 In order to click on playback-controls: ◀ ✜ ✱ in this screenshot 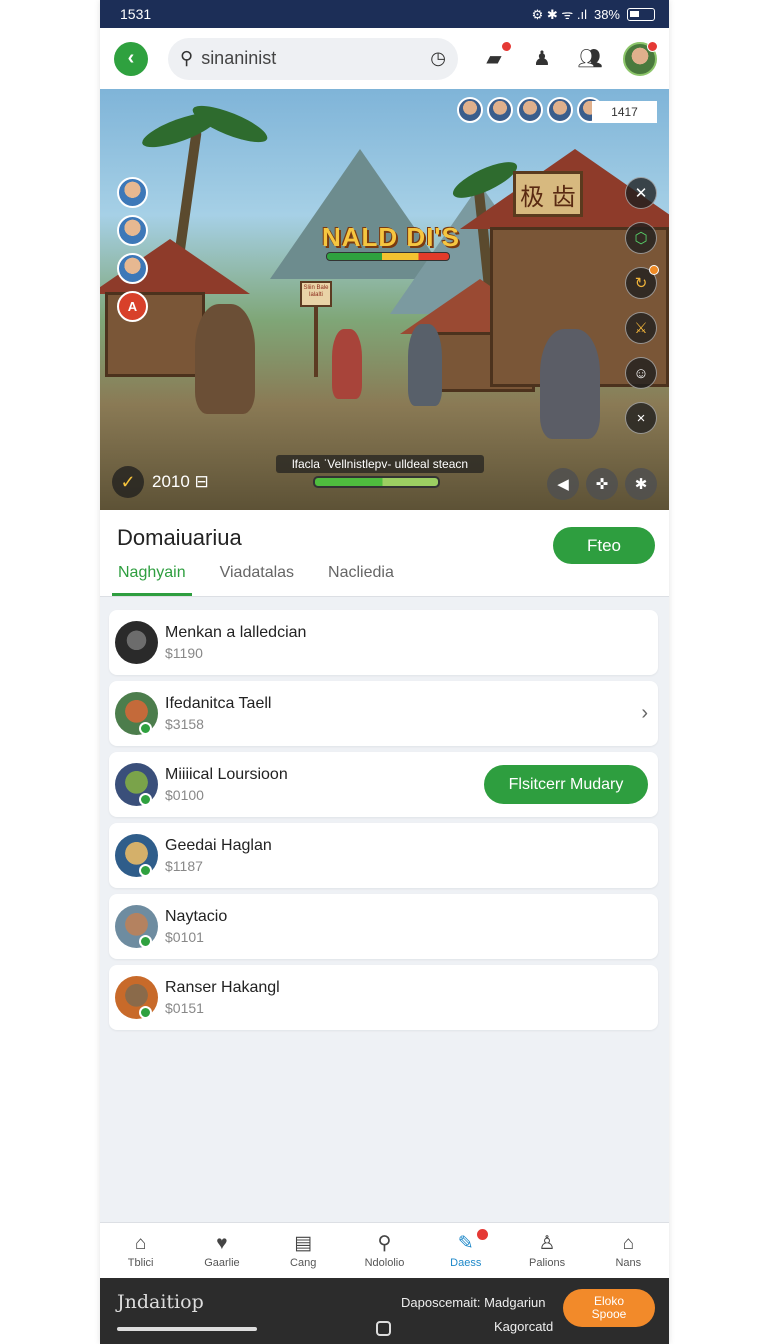, I will do `click(602, 484)`.